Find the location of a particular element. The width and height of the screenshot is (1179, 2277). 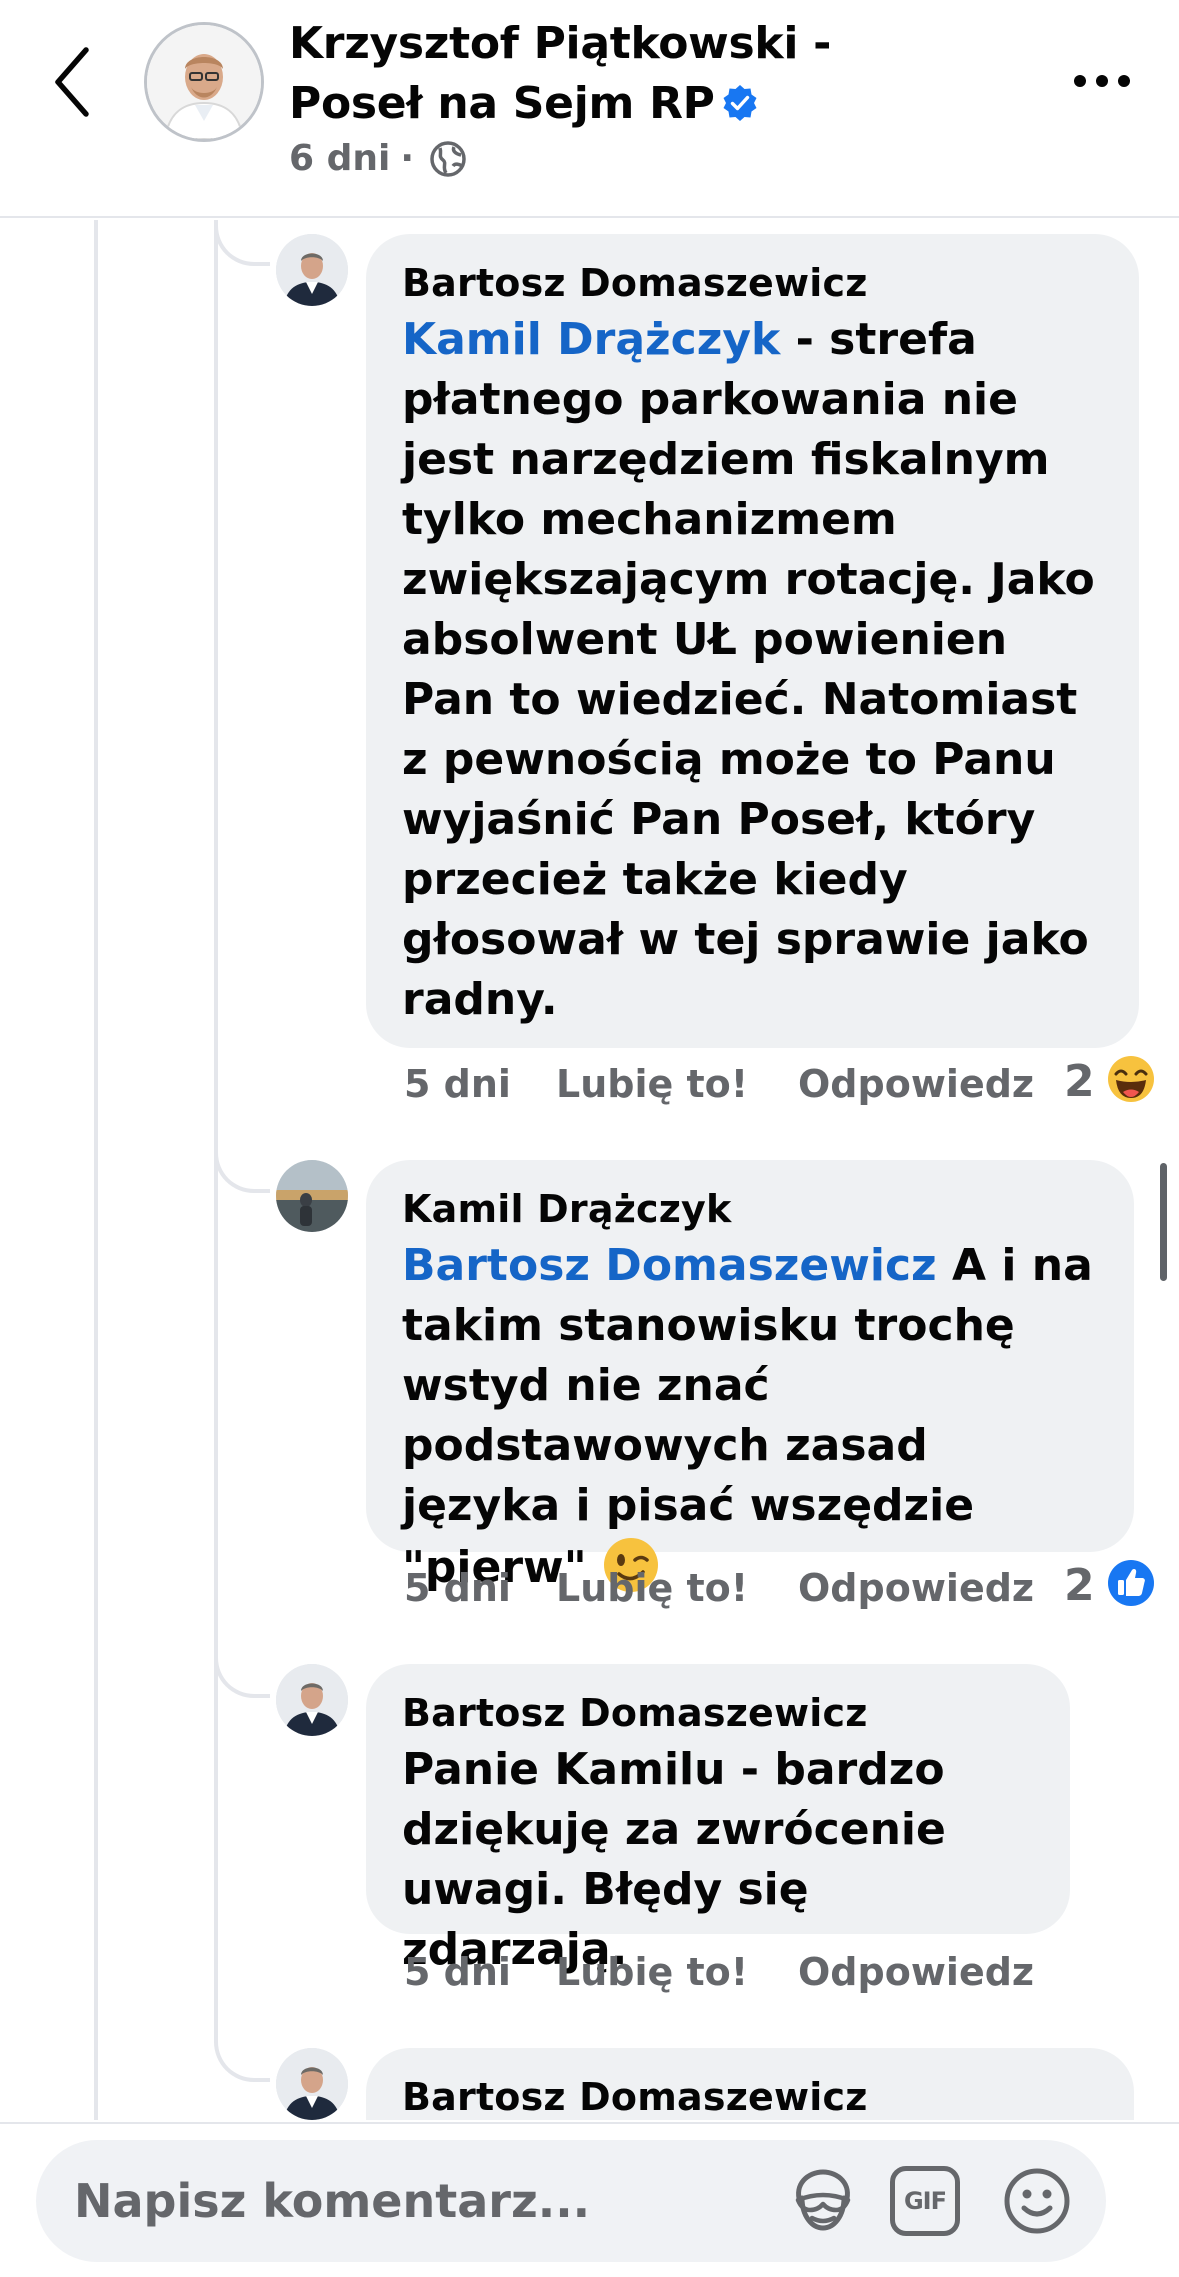

comment-input is located at coordinates (414, 2201).